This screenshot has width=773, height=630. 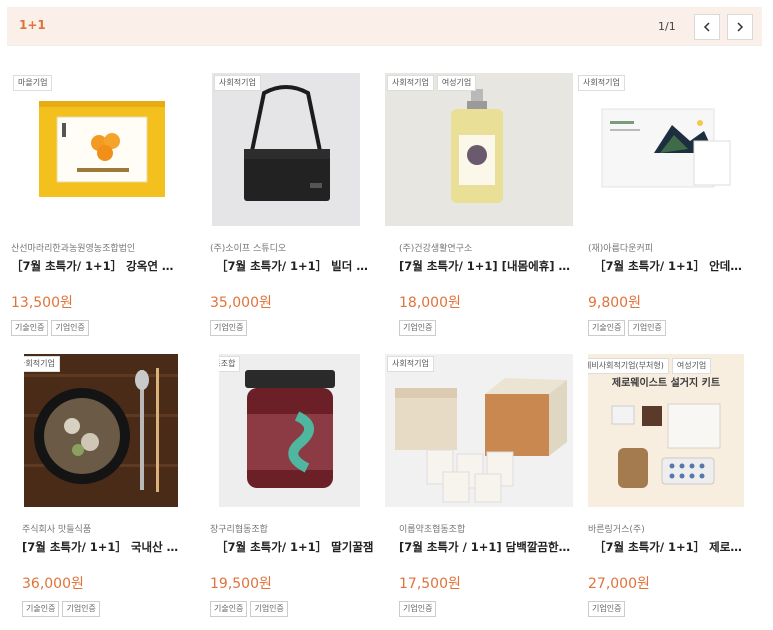 I want to click on product-price: 27,000원, so click(x=619, y=584).